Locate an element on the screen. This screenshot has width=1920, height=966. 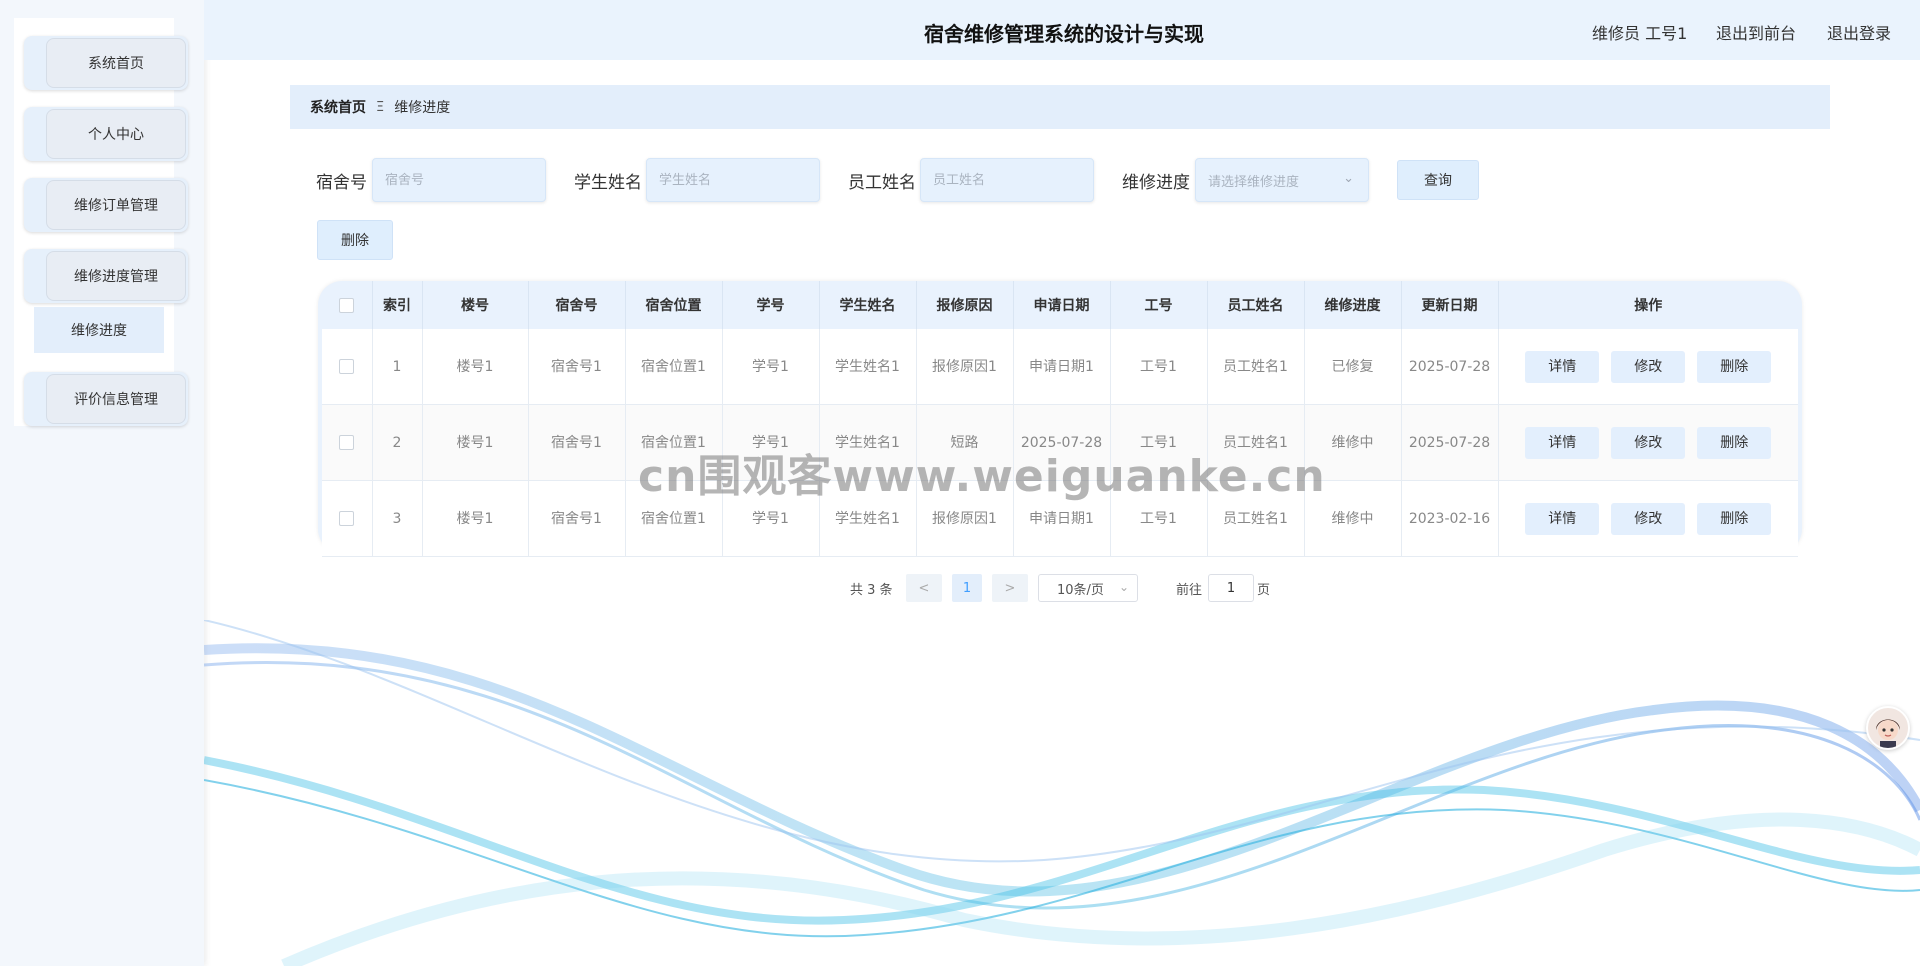
user-label: 维修员 工号1 is located at coordinates (1640, 33).